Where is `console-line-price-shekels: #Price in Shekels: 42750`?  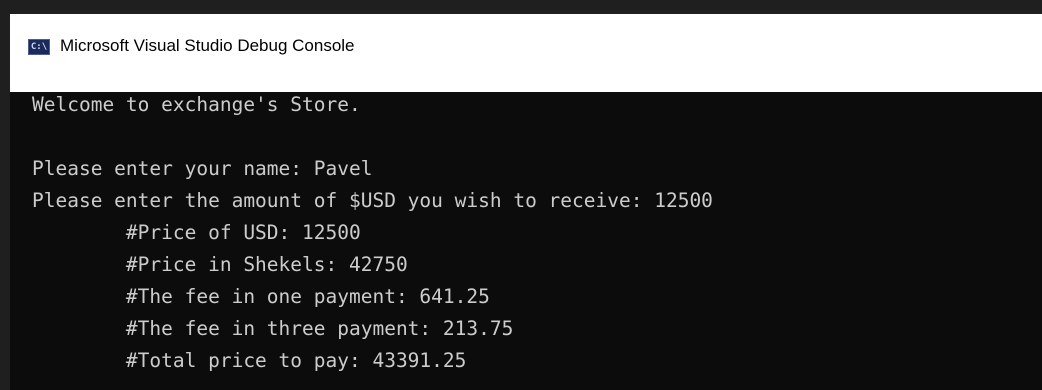 console-line-price-shekels: #Price in Shekels: 42750 is located at coordinates (220, 264).